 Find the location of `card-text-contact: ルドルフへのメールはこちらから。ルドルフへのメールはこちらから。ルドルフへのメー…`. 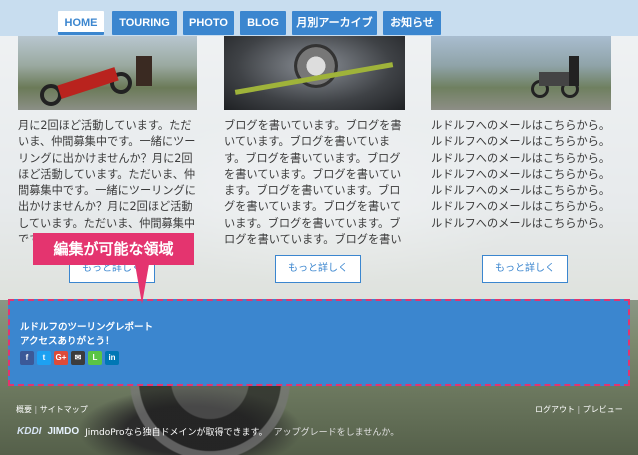

card-text-contact: ルドルフへのメールはこちらから。ルドルフへのメールはこちらから。ルドルフへのメー… is located at coordinates (521, 174).